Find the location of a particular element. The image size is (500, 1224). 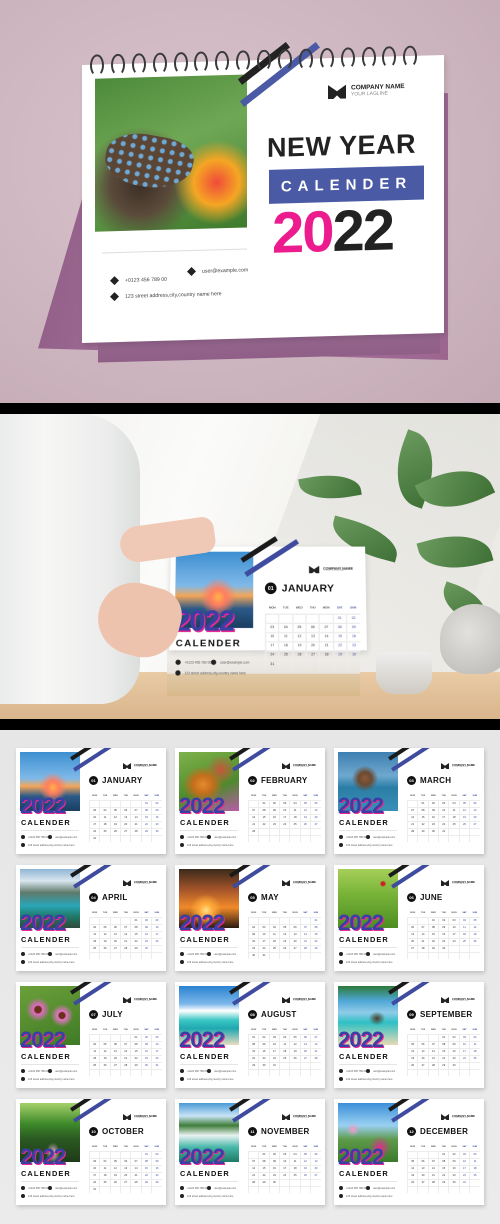

week-row: 26 27 28 29 30 is located at coordinates (443, 1065).